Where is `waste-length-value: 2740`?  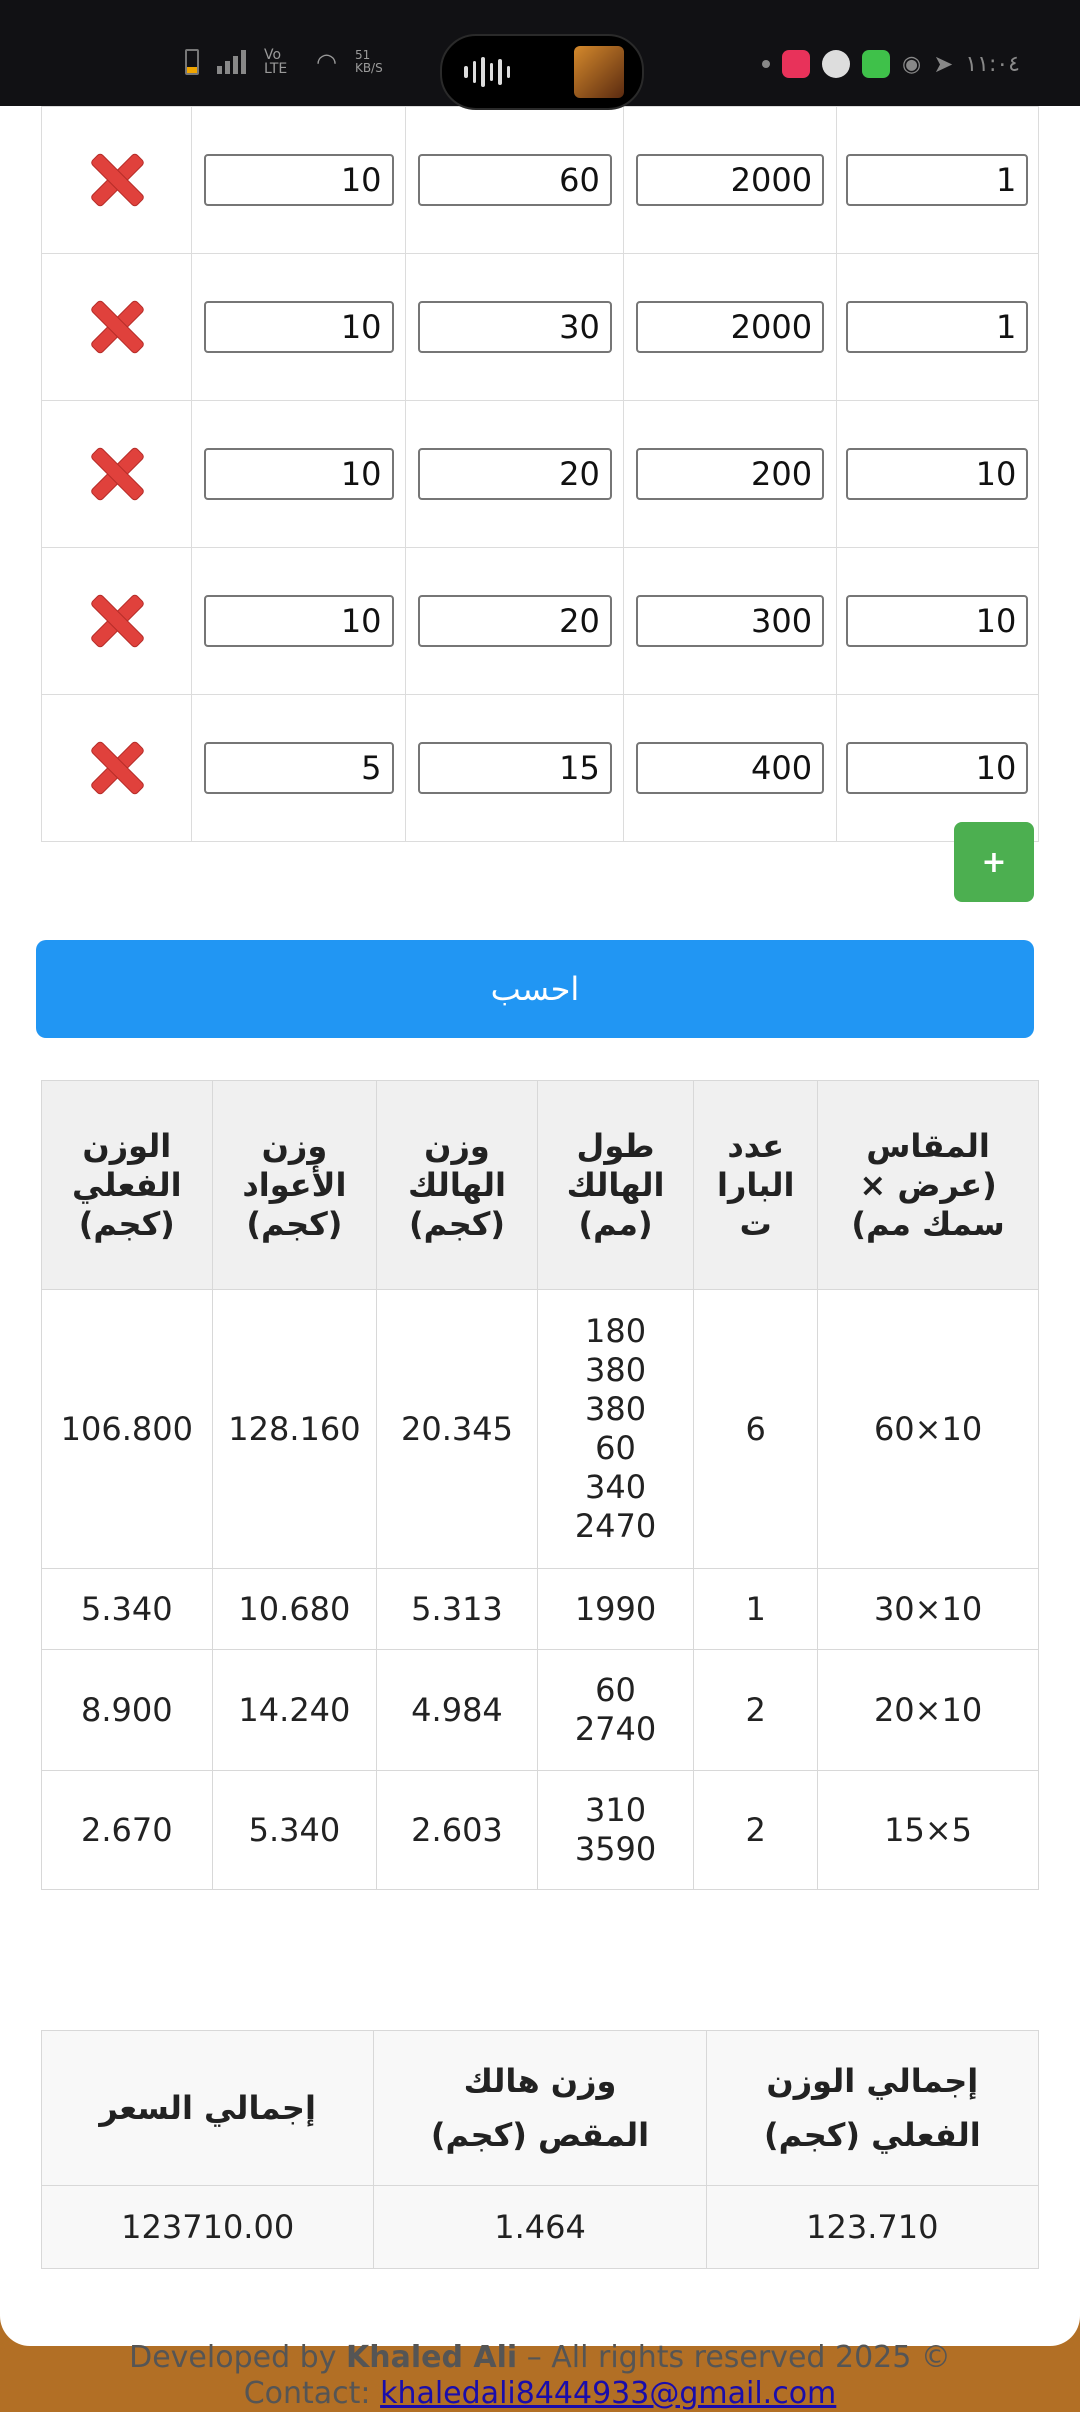 waste-length-value: 2740 is located at coordinates (615, 1729).